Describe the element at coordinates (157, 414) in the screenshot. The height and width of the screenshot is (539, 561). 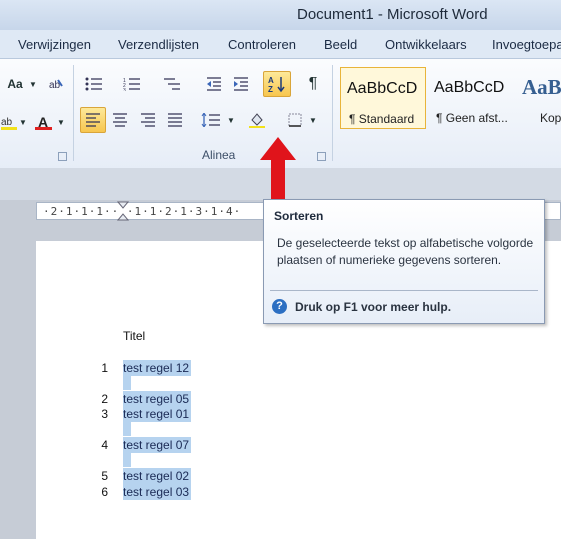
I see `selected-line: test regel 01` at that location.